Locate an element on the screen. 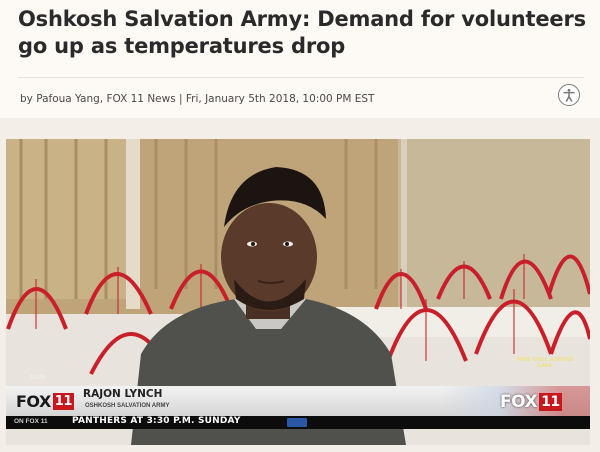  background-sign: WINE CHILL ACROSS LAKE is located at coordinates (545, 363).